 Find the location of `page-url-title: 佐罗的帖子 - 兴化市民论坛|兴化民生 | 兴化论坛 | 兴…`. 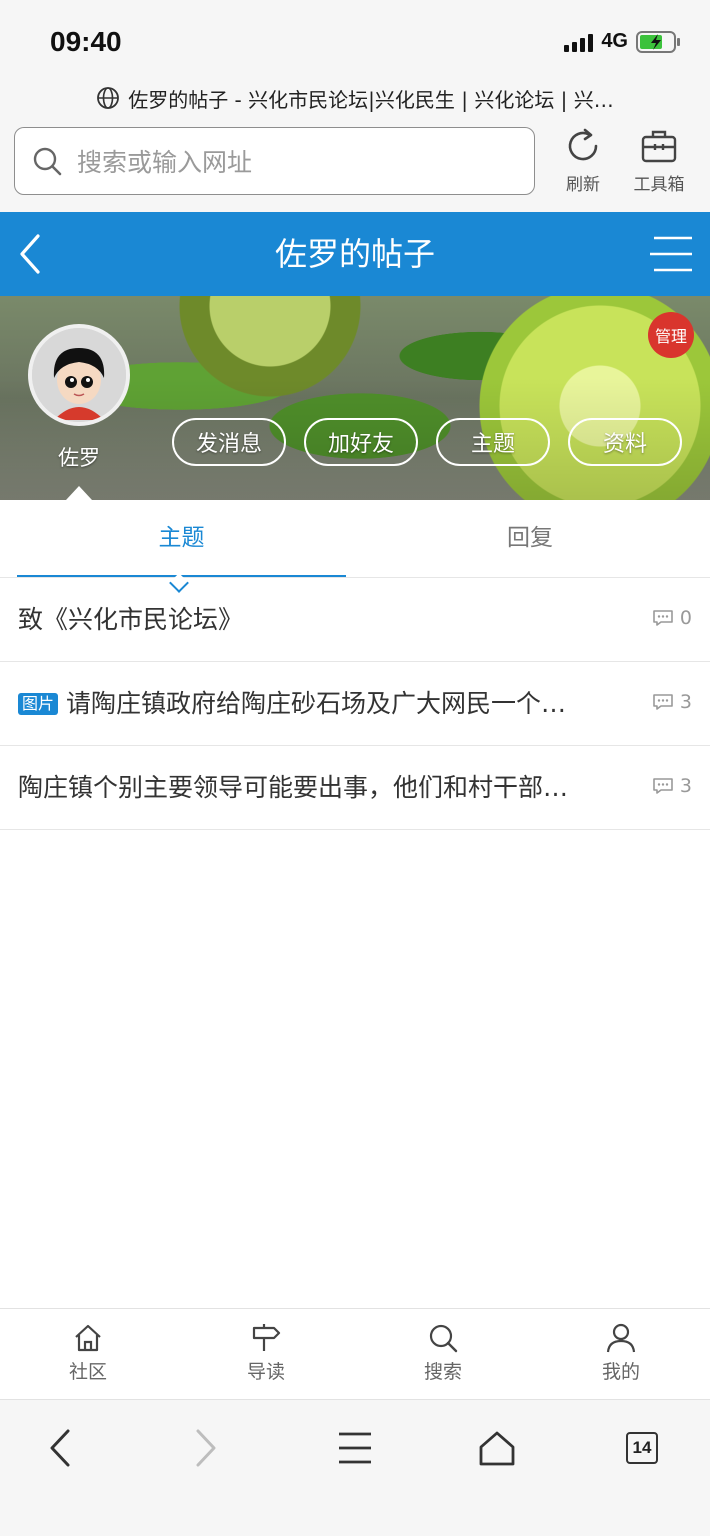

page-url-title: 佐罗的帖子 - 兴化市民论坛|兴化民生 | 兴化论坛 | 兴… is located at coordinates (355, 98).